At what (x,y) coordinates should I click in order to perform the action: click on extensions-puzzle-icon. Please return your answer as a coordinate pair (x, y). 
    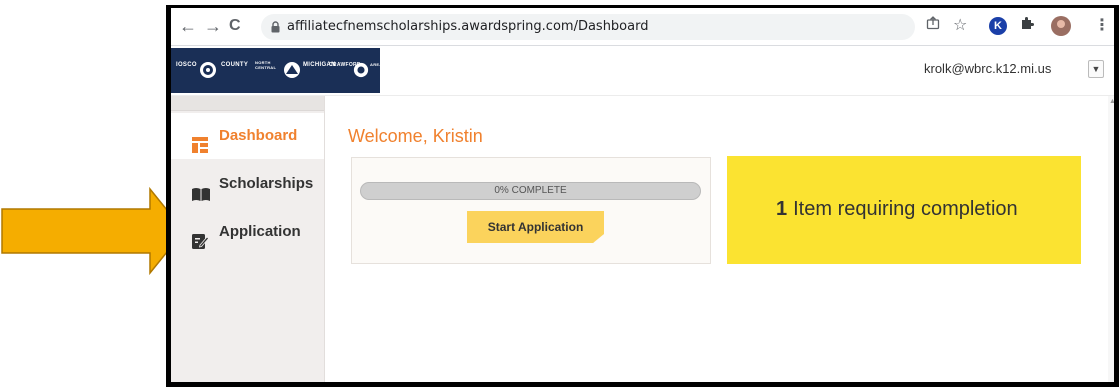
    Looking at the image, I should click on (1027, 26).